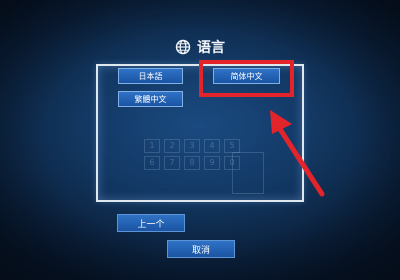  I want to click on previous-button-label: 上一个, so click(151, 224).